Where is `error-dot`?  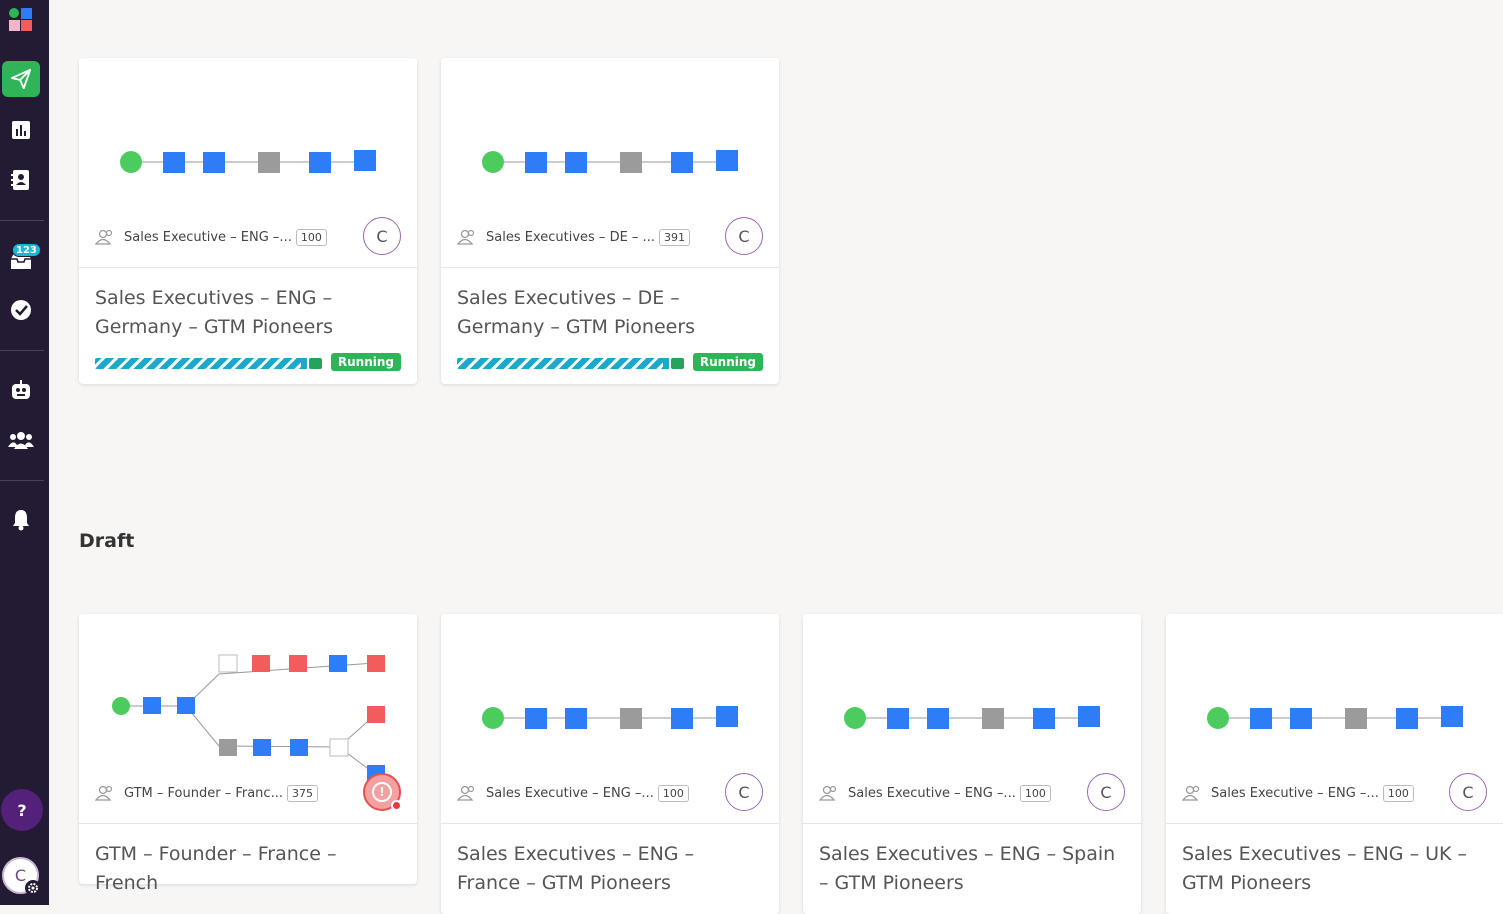 error-dot is located at coordinates (396, 805).